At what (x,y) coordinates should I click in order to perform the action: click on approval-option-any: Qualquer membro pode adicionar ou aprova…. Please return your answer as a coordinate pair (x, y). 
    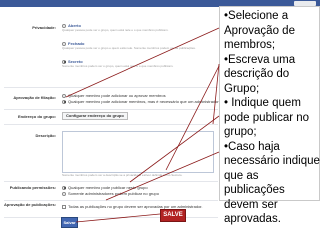
    Looking at the image, I should click on (114, 95).